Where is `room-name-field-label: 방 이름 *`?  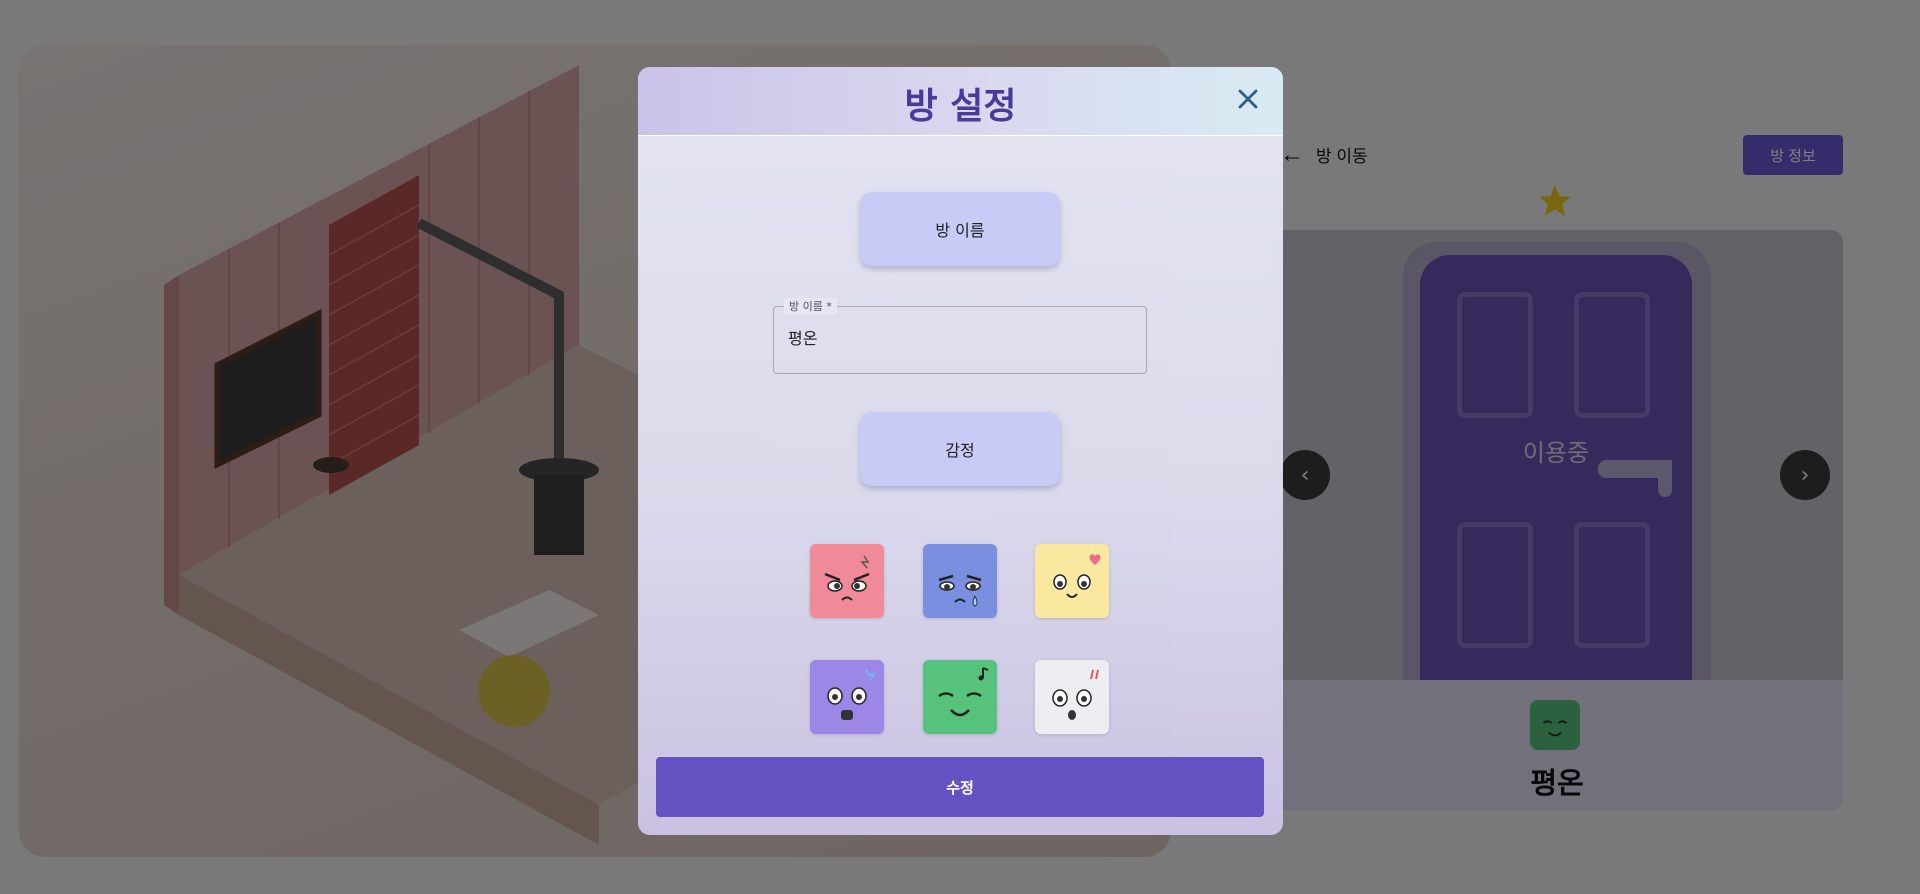 room-name-field-label: 방 이름 * is located at coordinates (810, 306).